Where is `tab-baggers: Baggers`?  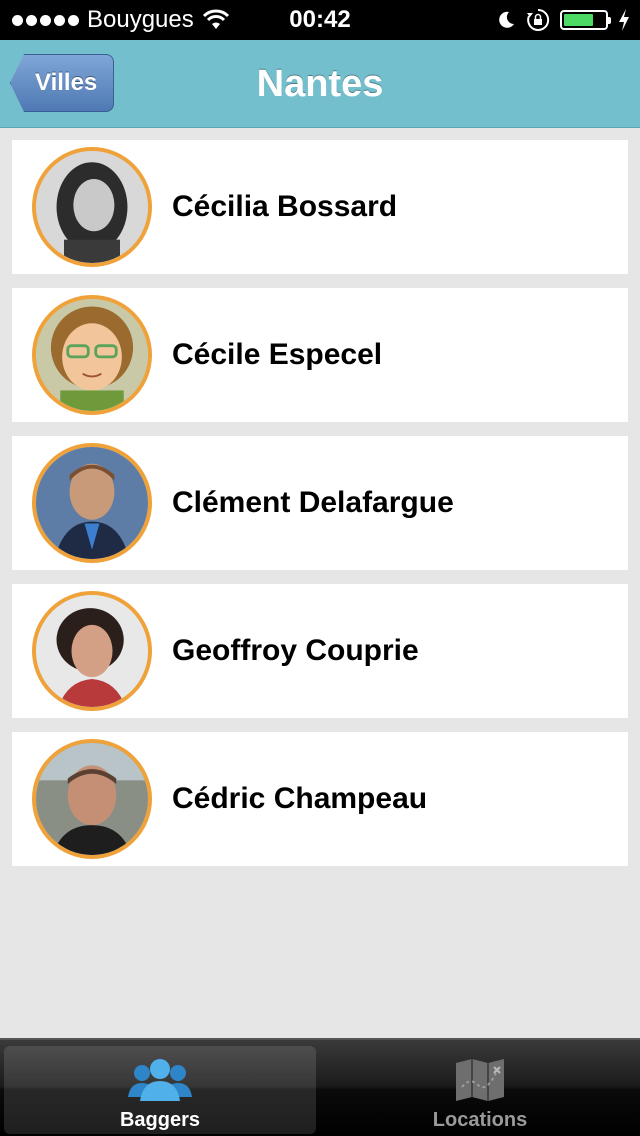
tab-baggers: Baggers is located at coordinates (160, 1090).